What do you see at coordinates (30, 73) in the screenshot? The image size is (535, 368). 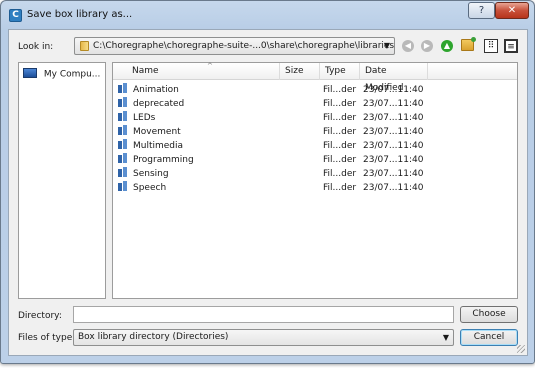 I see `computer-icon` at bounding box center [30, 73].